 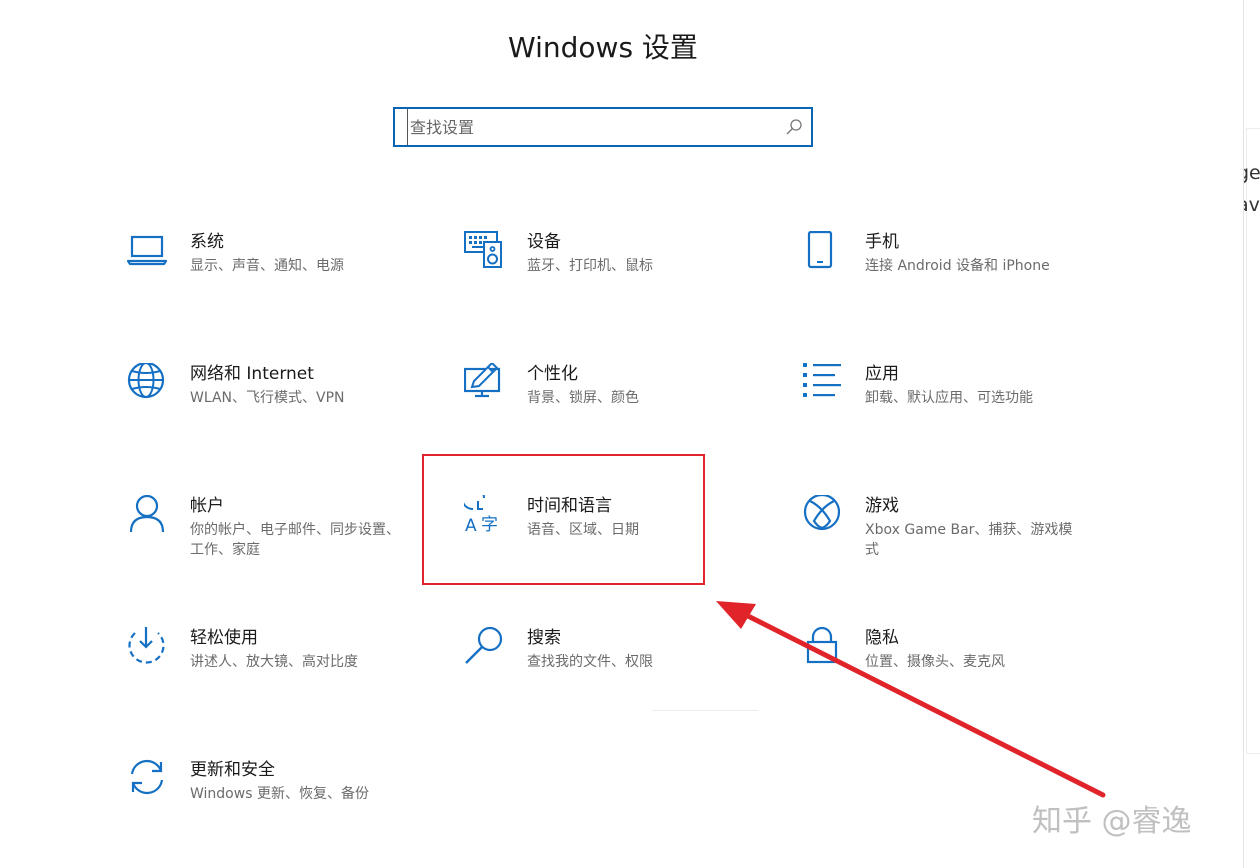 I want to click on tile-name: 游戏, so click(x=882, y=506).